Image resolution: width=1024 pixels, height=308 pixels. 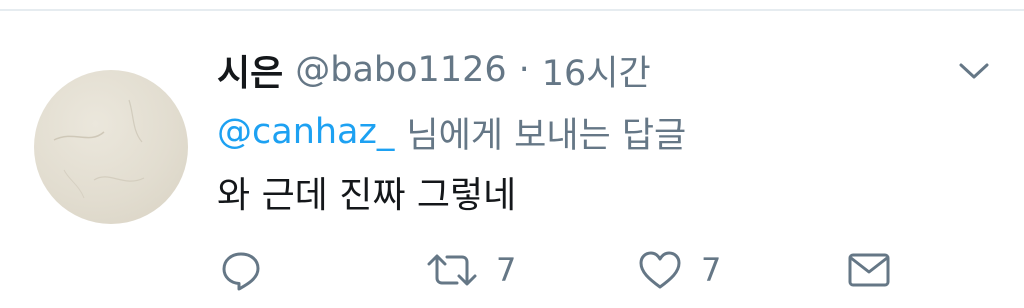 I want to click on avatar, so click(x=111, y=147).